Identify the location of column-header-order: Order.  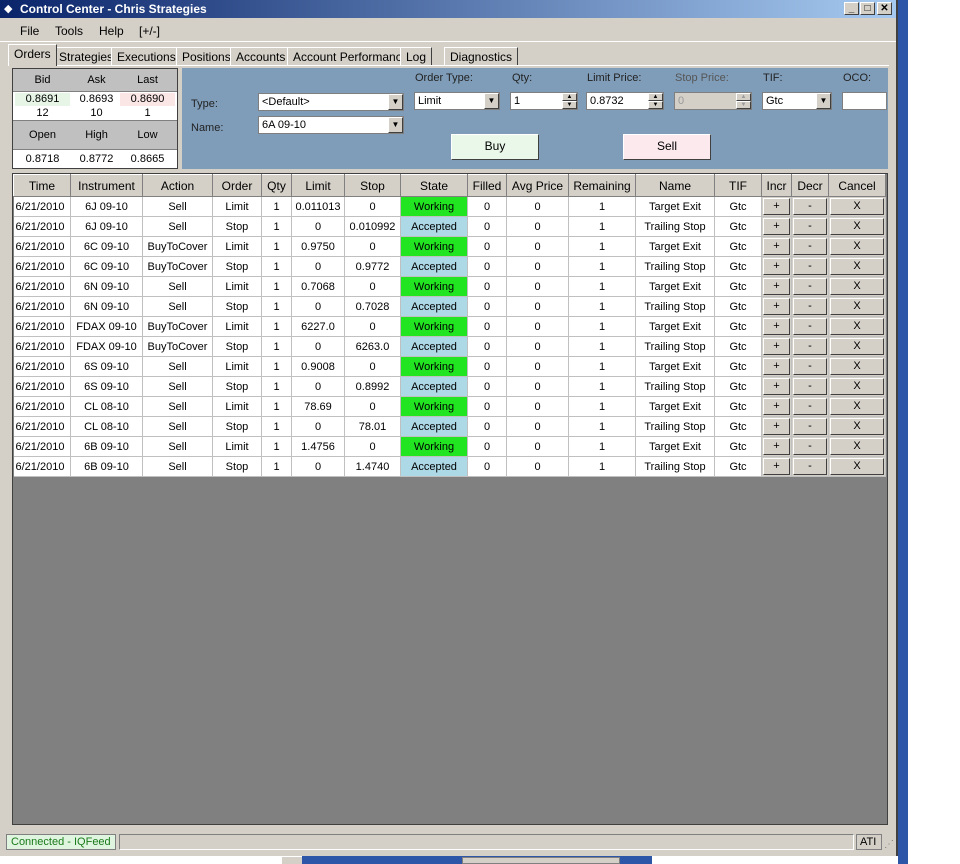
(237, 185).